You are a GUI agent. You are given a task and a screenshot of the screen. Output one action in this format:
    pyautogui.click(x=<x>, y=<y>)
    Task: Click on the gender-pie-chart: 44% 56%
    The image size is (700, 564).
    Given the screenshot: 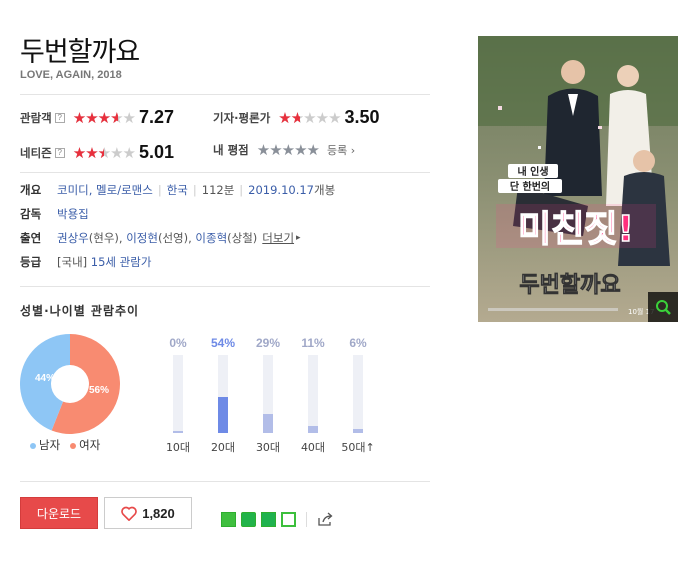 What is the action you would take?
    pyautogui.click(x=70, y=384)
    